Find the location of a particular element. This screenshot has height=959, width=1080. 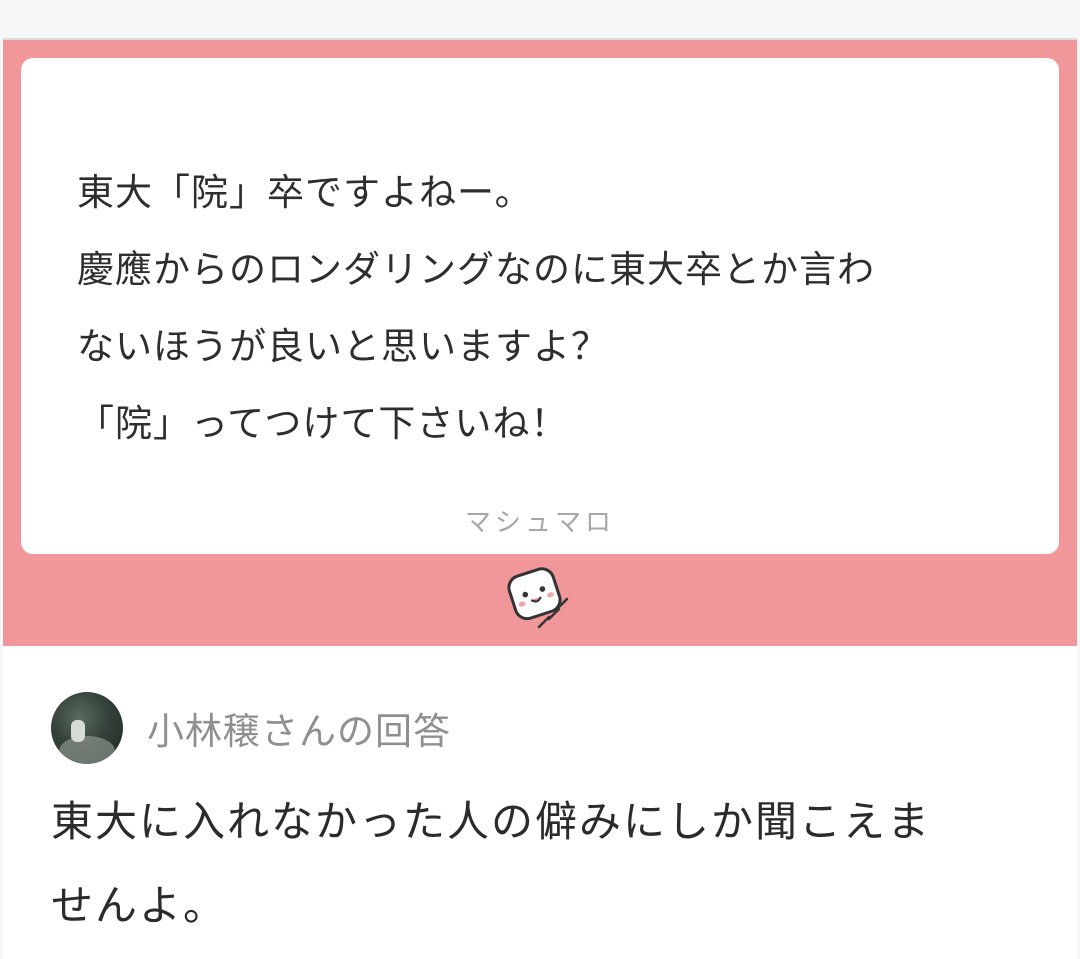

answerer-label: 小林穣さんの回答 is located at coordinates (299, 731).